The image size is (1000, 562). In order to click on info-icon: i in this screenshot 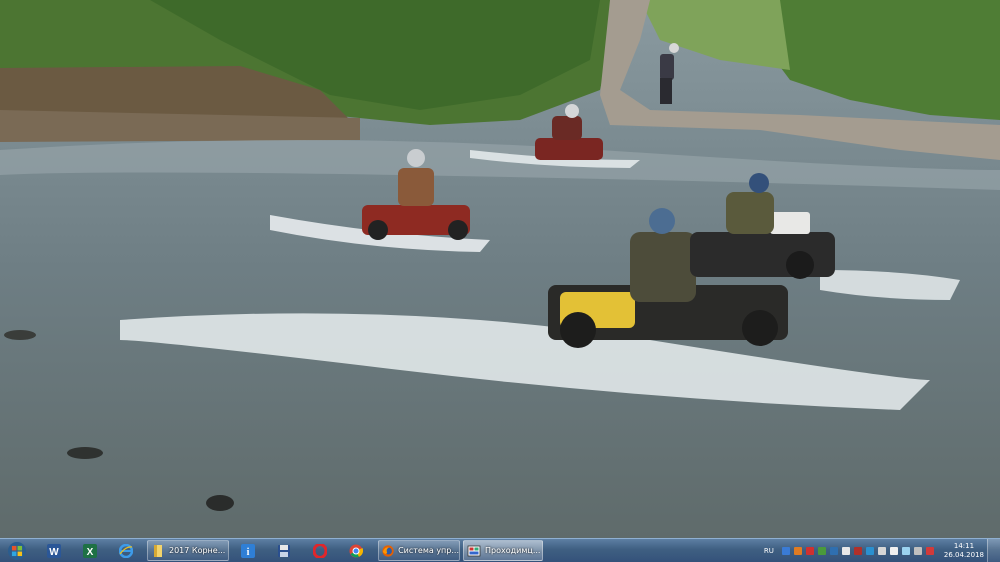, I will do `click(248, 550)`.